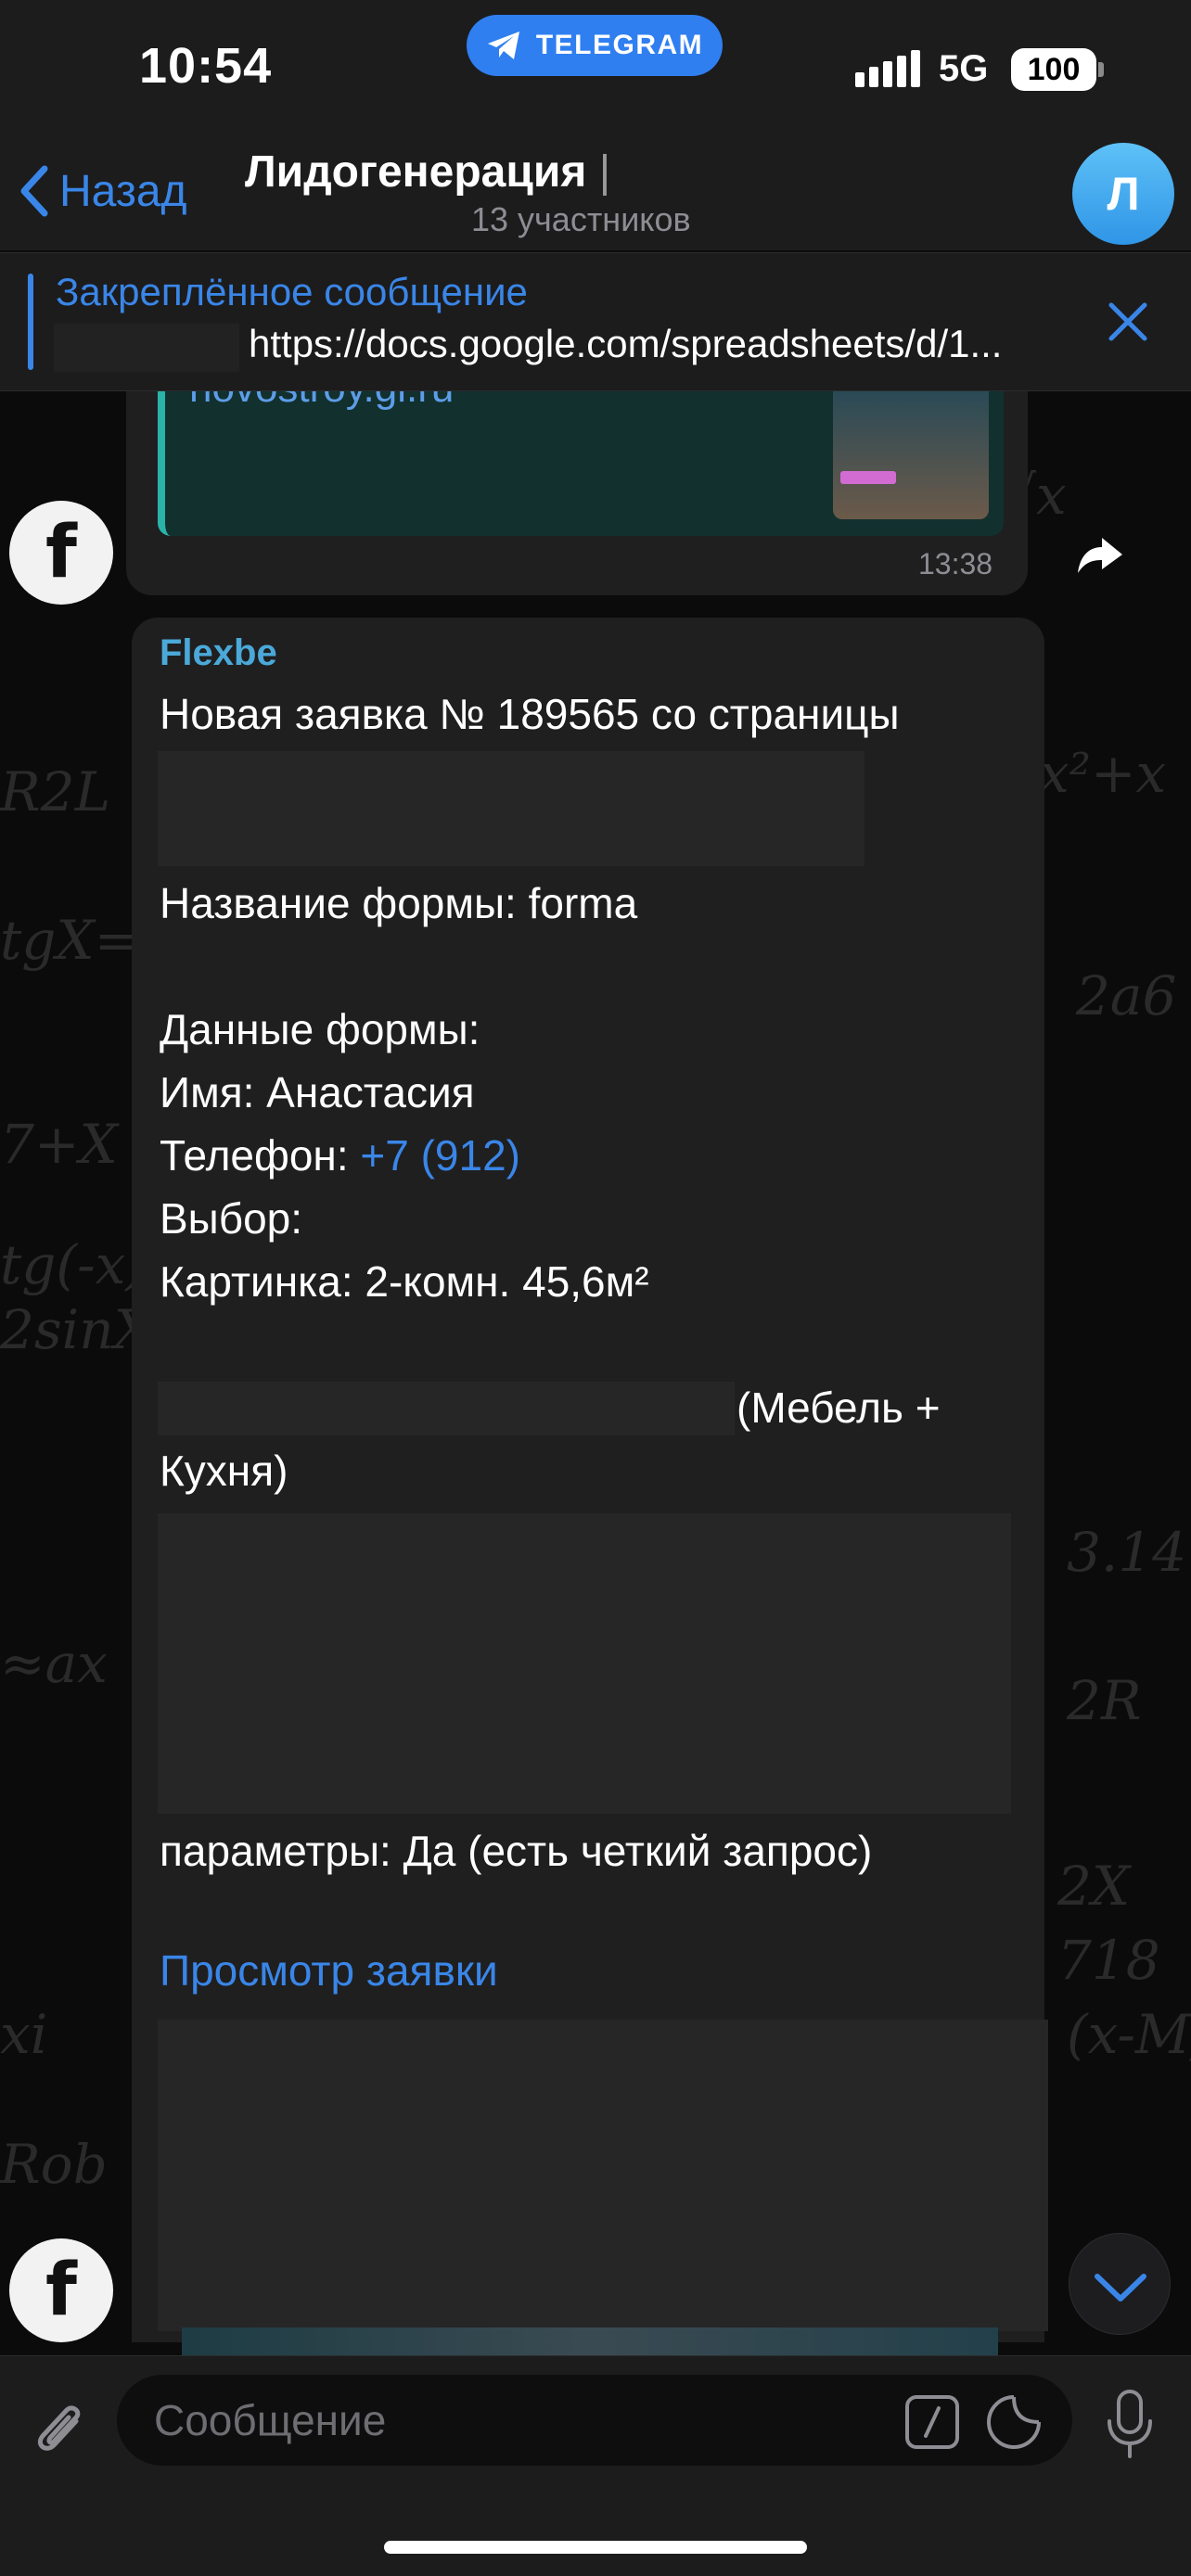 The height and width of the screenshot is (2576, 1191). Describe the element at coordinates (838, 1408) in the screenshot. I see `message-line: (Мебель +` at that location.